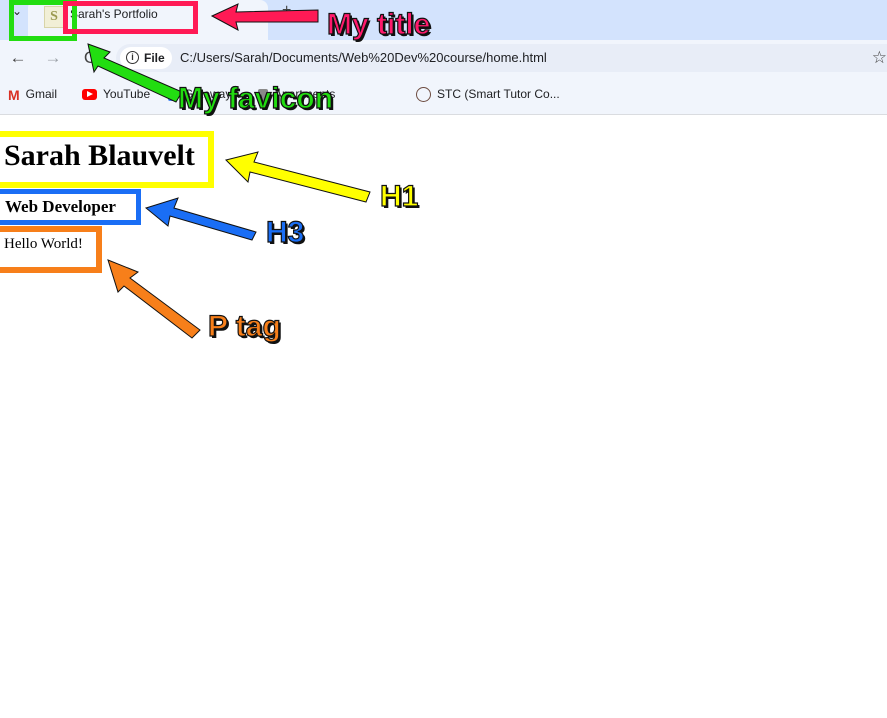  Describe the element at coordinates (51, 249) in the screenshot. I see `p-highlight-box` at that location.